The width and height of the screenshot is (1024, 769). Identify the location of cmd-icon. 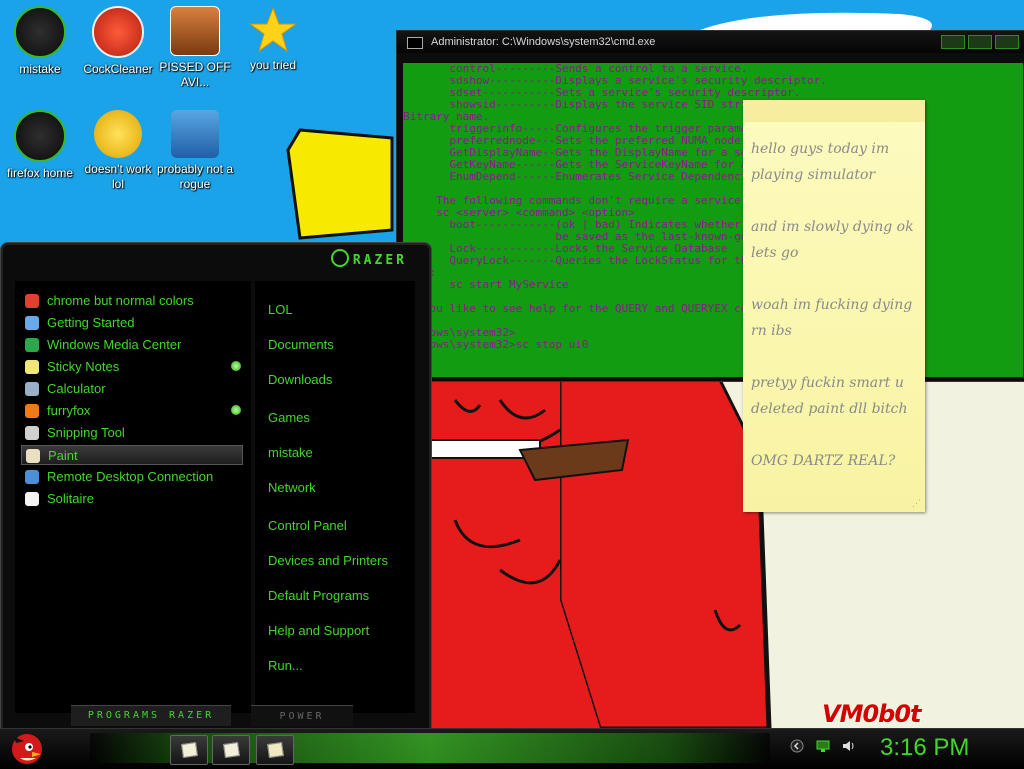
(415, 43).